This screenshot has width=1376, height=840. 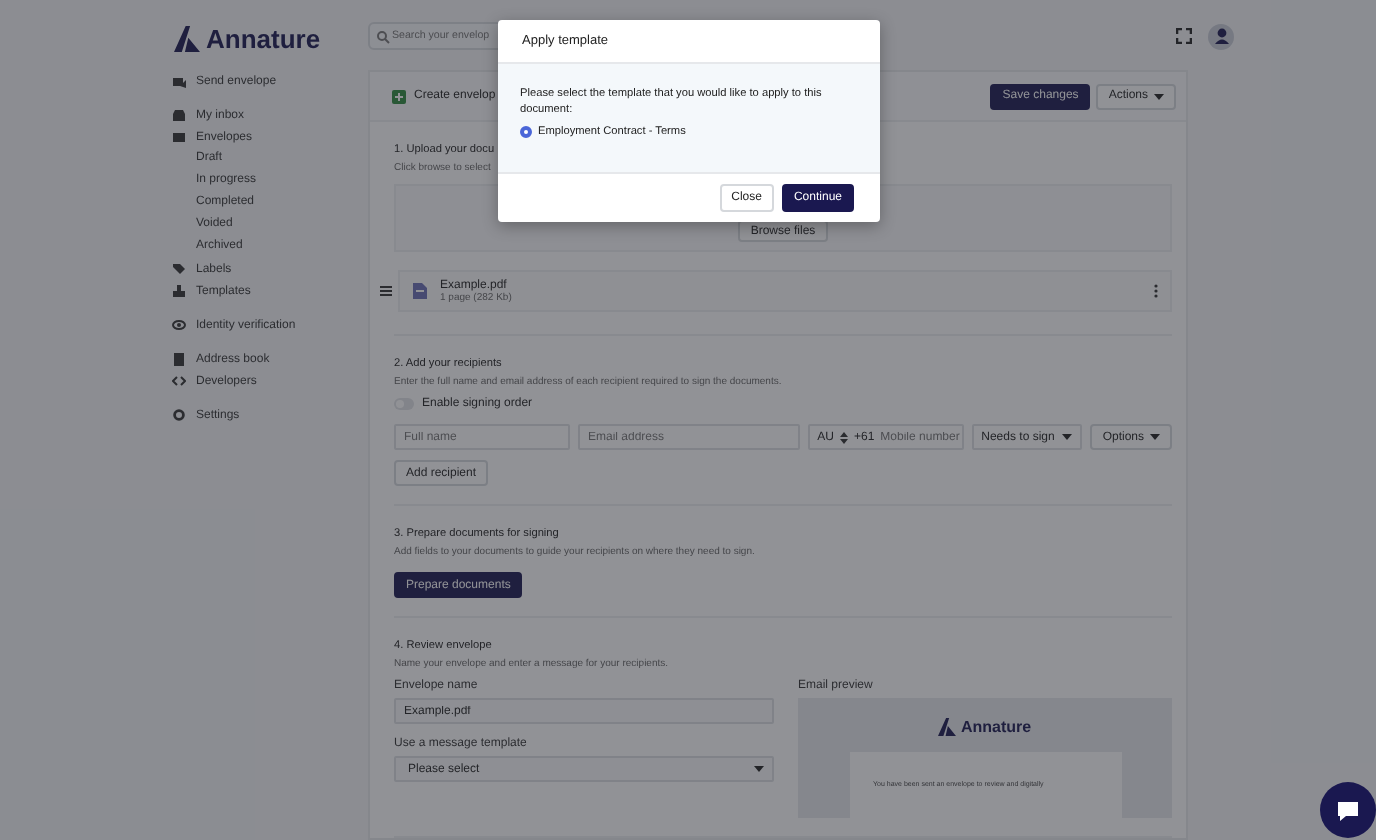 I want to click on inbox-icon, so click(x=179, y=115).